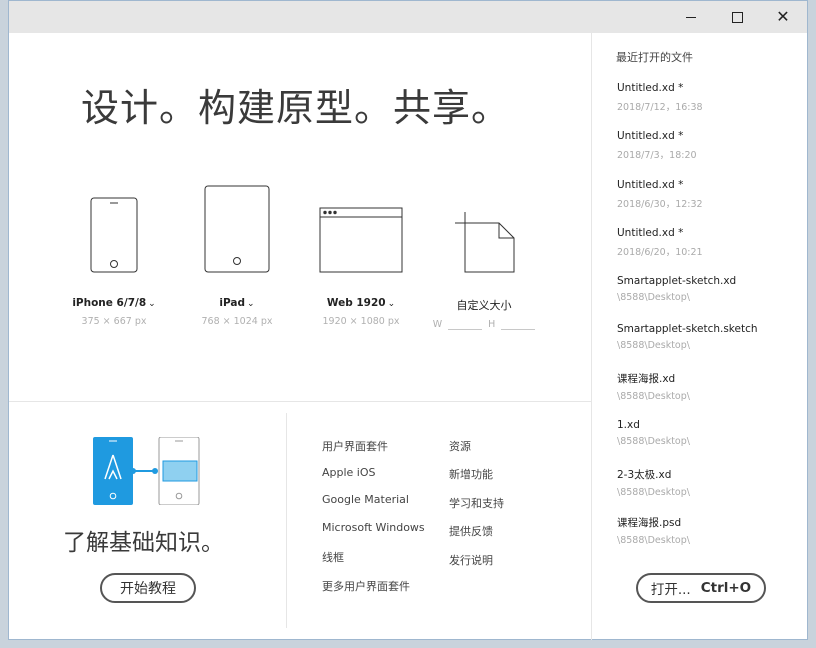 The width and height of the screenshot is (816, 648). I want to click on link-microsoft-windows: Microsoft Windows, so click(373, 527).